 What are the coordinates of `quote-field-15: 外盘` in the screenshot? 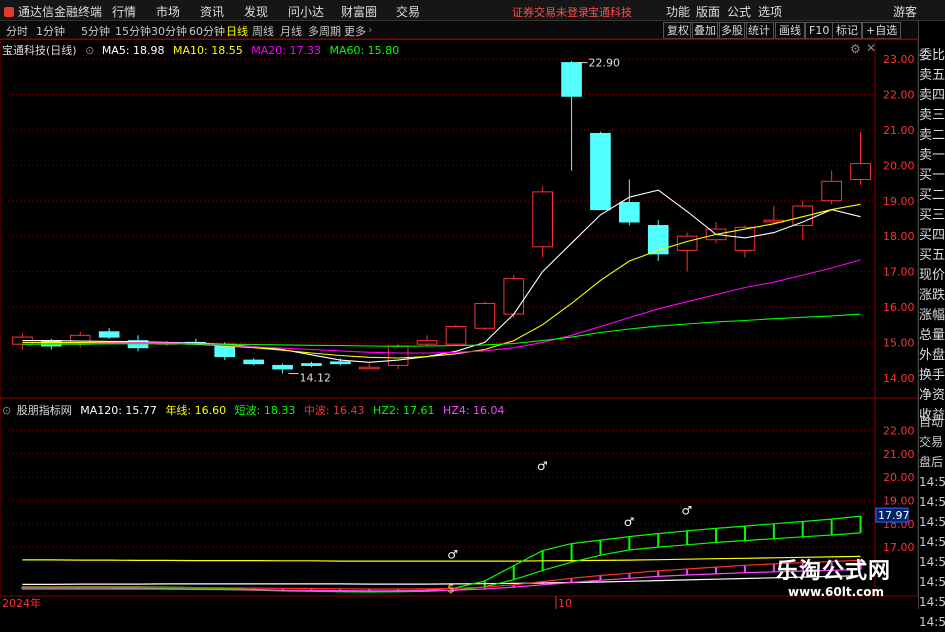 It's located at (932, 356).